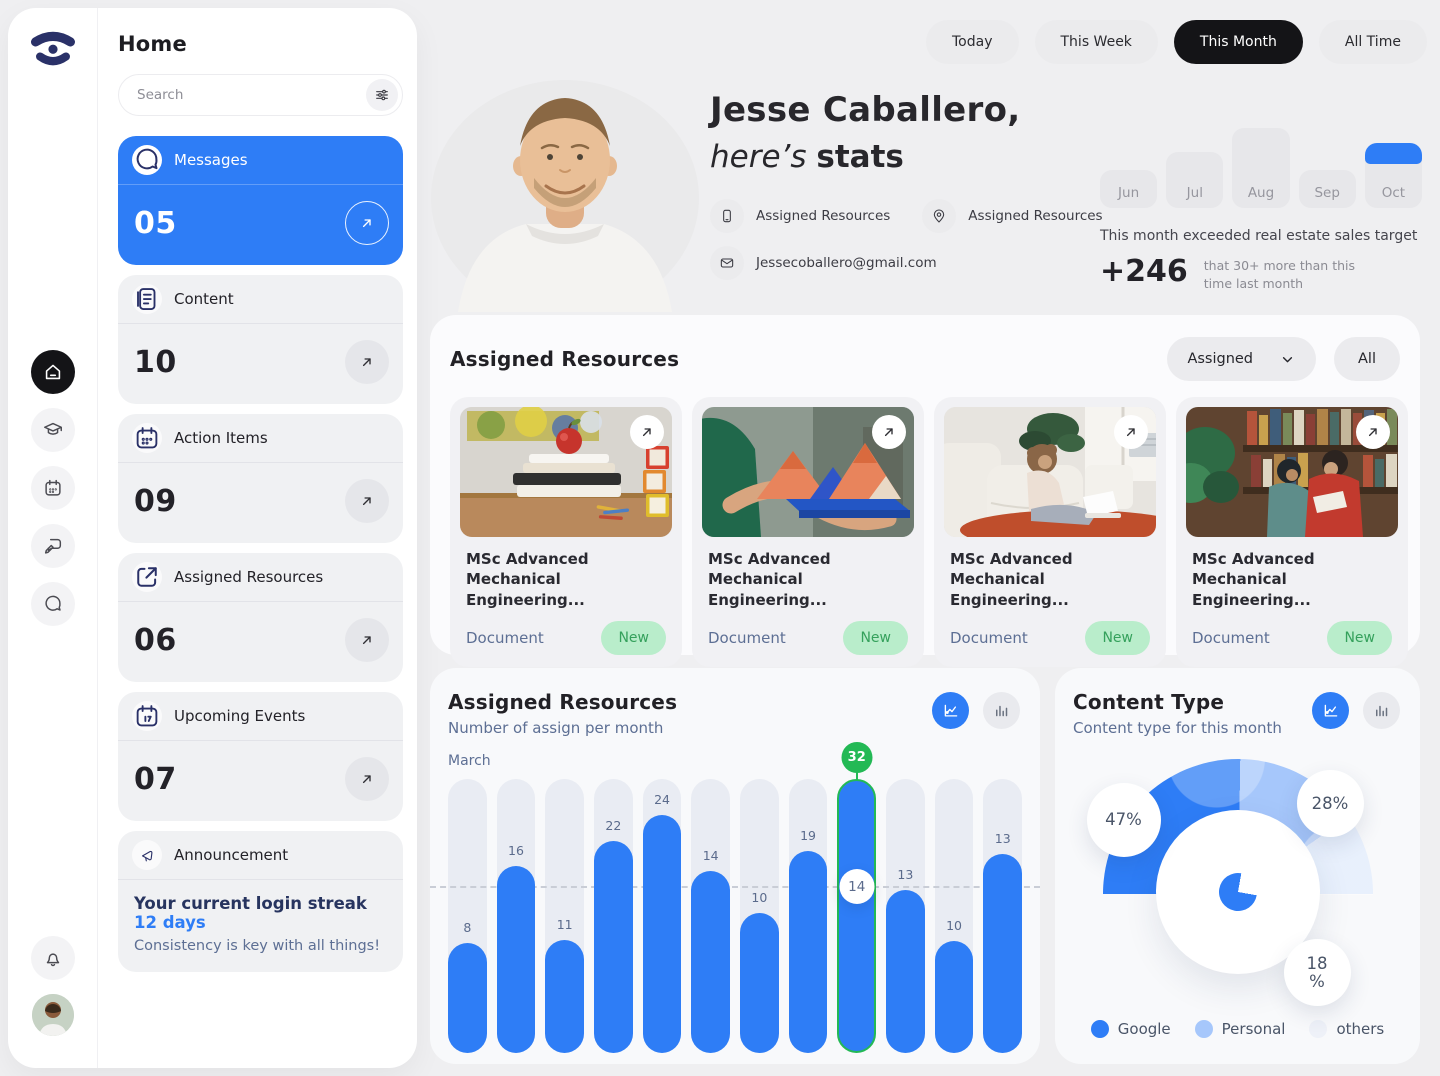 This screenshot has height=1076, width=1440. I want to click on bar-1: 8, so click(467, 916).